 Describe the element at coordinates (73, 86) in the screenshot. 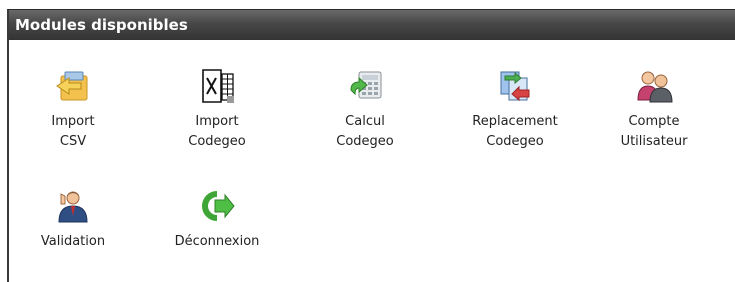

I see `folder-import-icon` at that location.